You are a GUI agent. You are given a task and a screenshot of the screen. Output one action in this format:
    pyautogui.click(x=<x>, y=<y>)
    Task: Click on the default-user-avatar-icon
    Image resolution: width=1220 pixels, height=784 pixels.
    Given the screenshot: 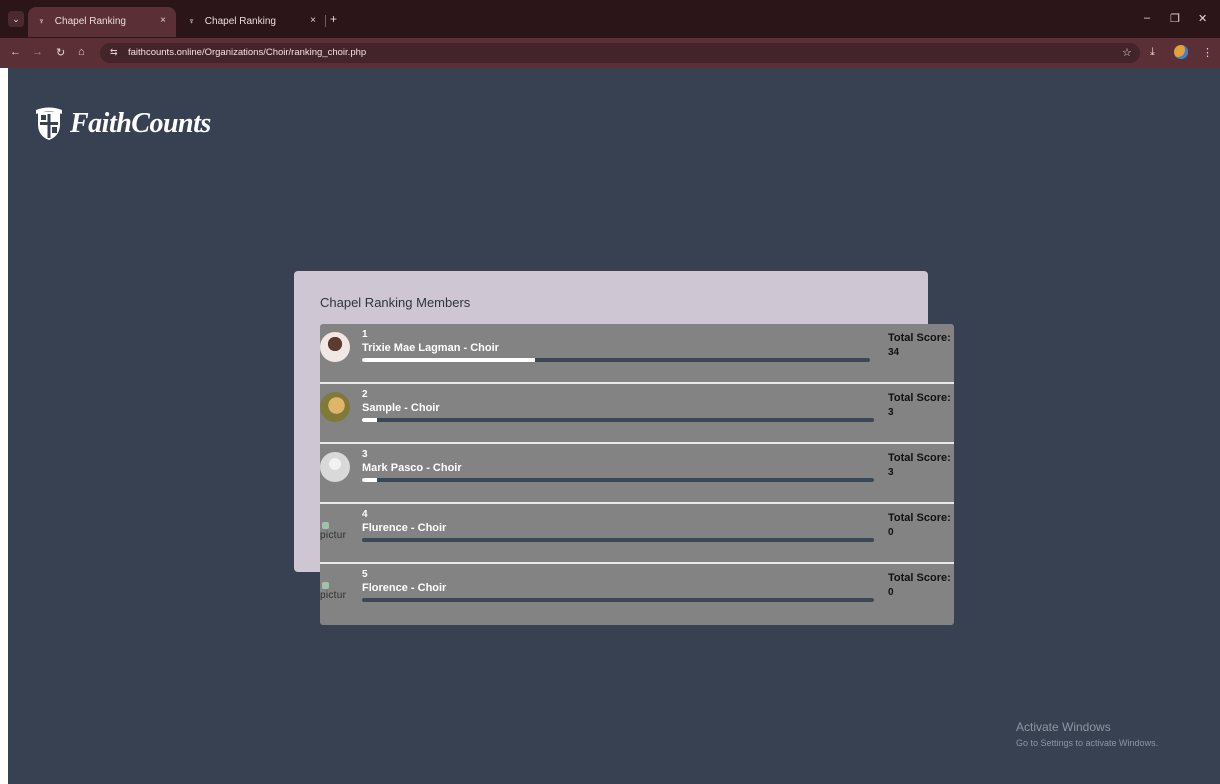 What is the action you would take?
    pyautogui.click(x=335, y=467)
    